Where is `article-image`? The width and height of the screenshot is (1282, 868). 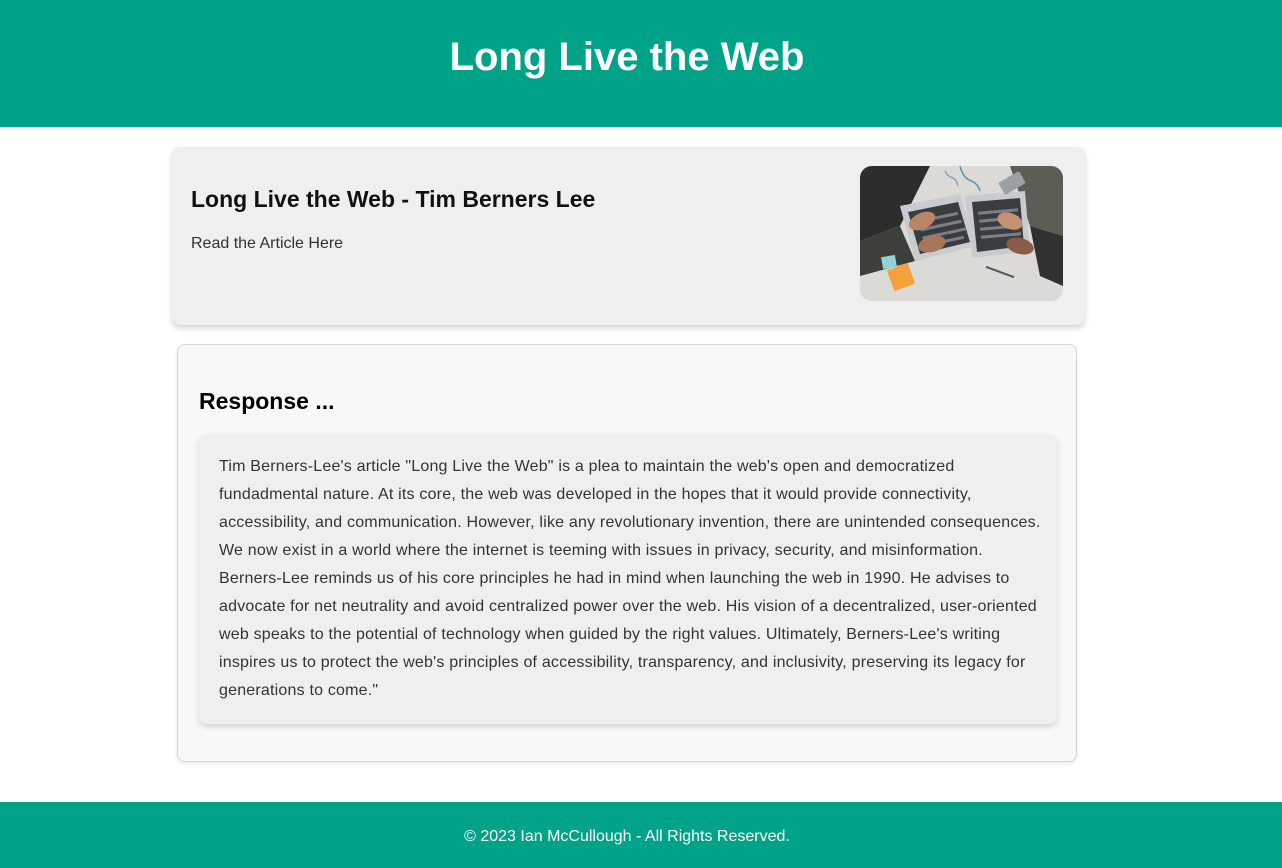 article-image is located at coordinates (961, 233).